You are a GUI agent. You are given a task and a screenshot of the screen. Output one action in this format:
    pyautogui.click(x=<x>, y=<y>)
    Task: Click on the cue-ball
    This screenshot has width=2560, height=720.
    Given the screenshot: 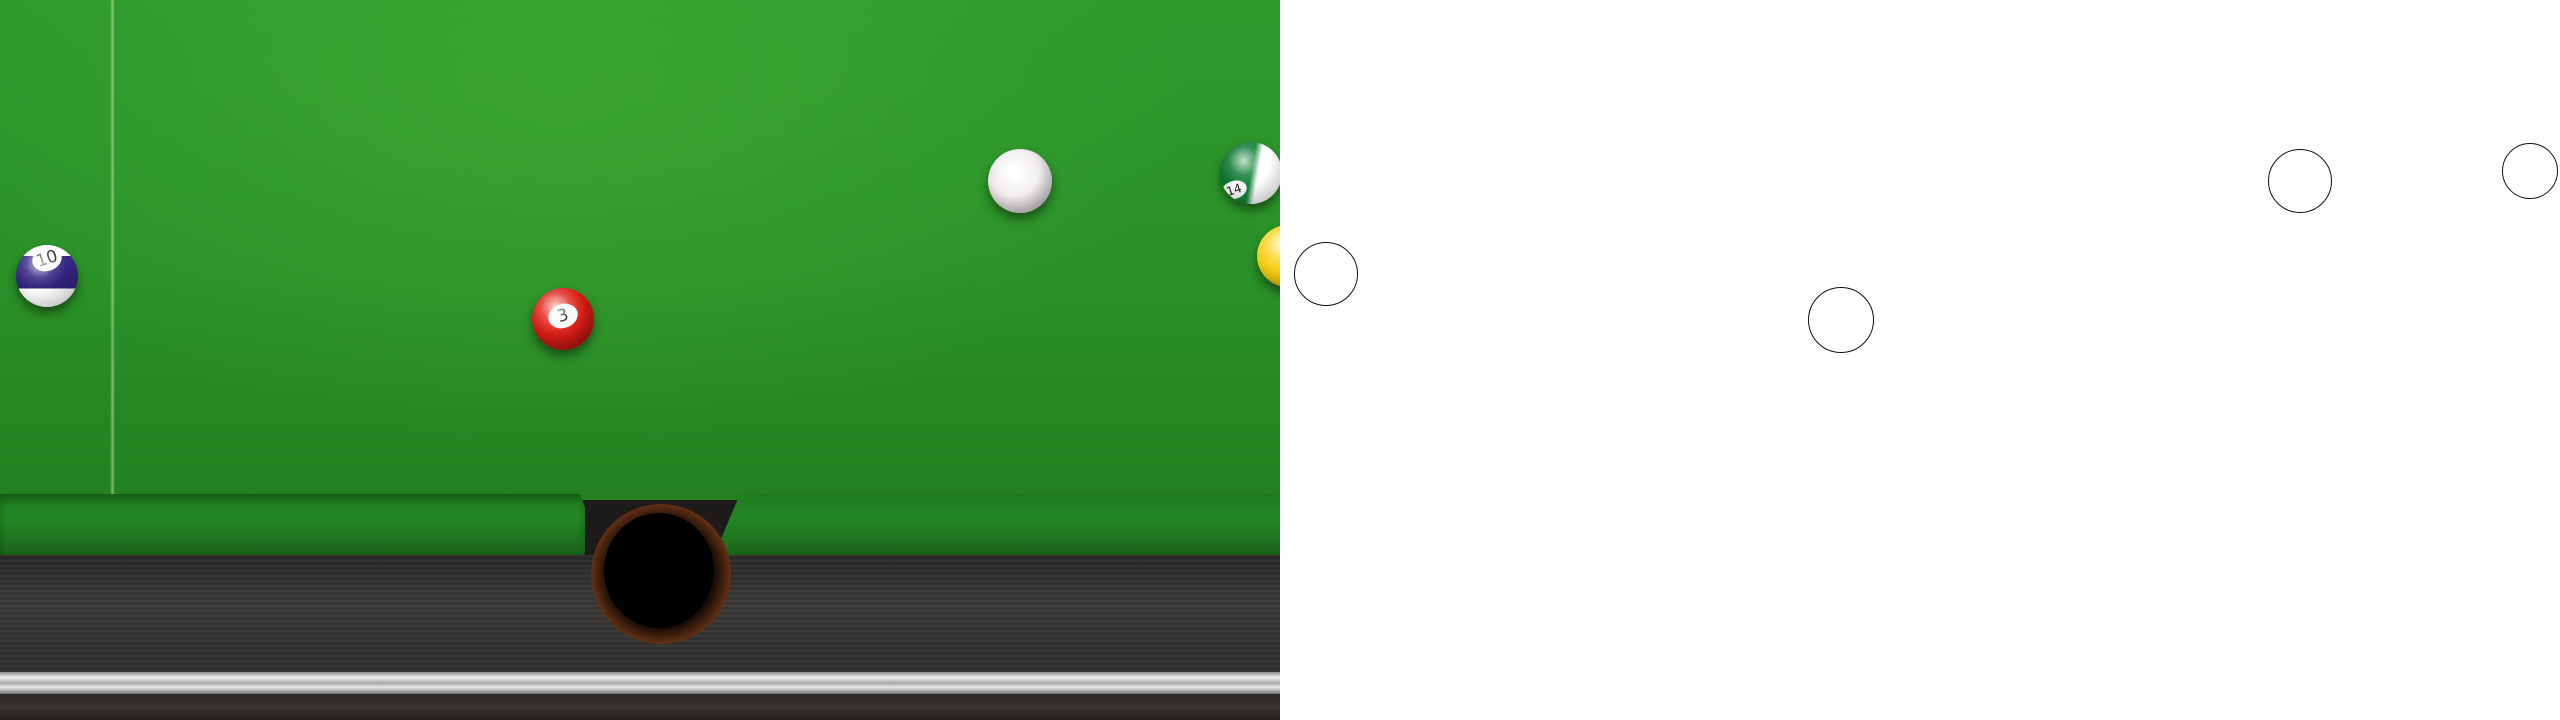 What is the action you would take?
    pyautogui.click(x=1020, y=181)
    